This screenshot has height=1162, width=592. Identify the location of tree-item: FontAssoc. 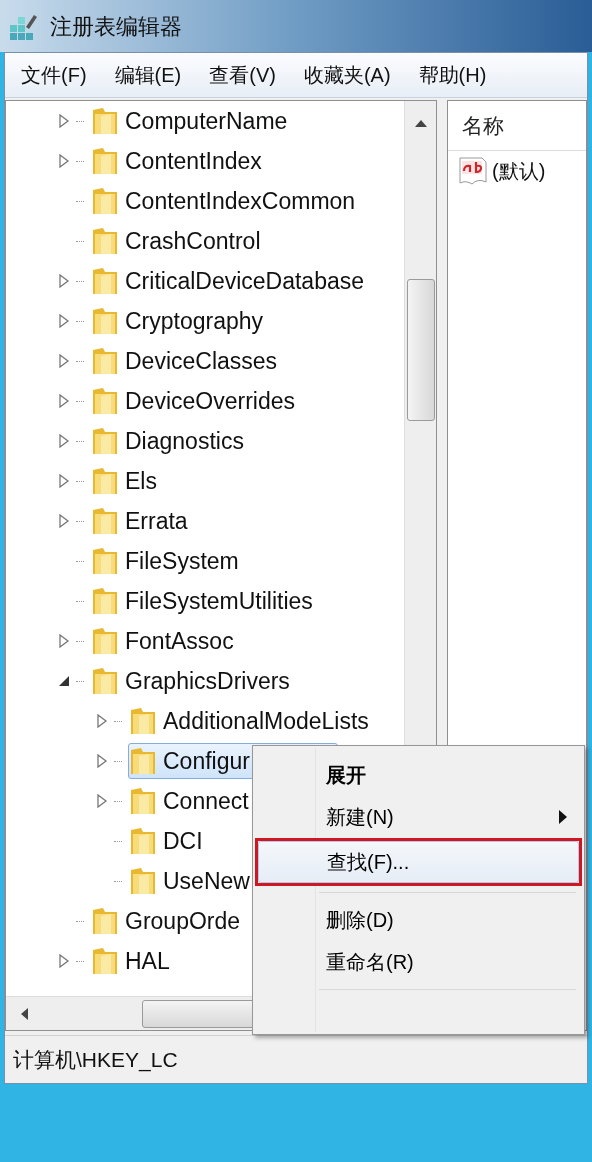
(166, 641).